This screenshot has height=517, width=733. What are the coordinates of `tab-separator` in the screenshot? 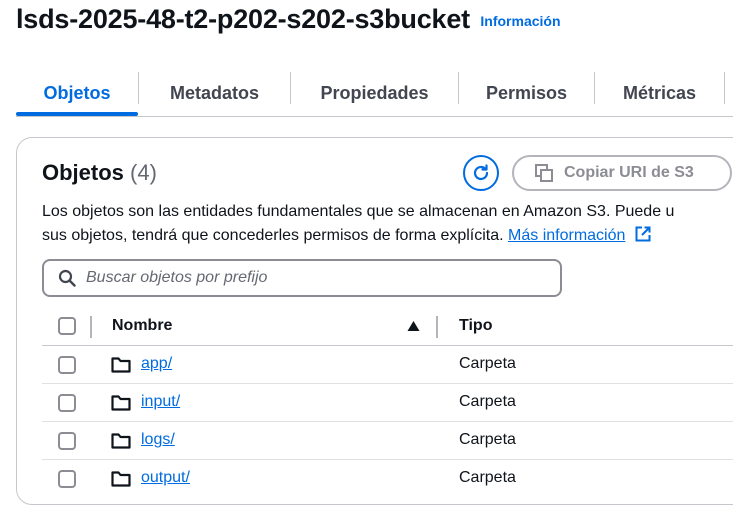 It's located at (724, 88).